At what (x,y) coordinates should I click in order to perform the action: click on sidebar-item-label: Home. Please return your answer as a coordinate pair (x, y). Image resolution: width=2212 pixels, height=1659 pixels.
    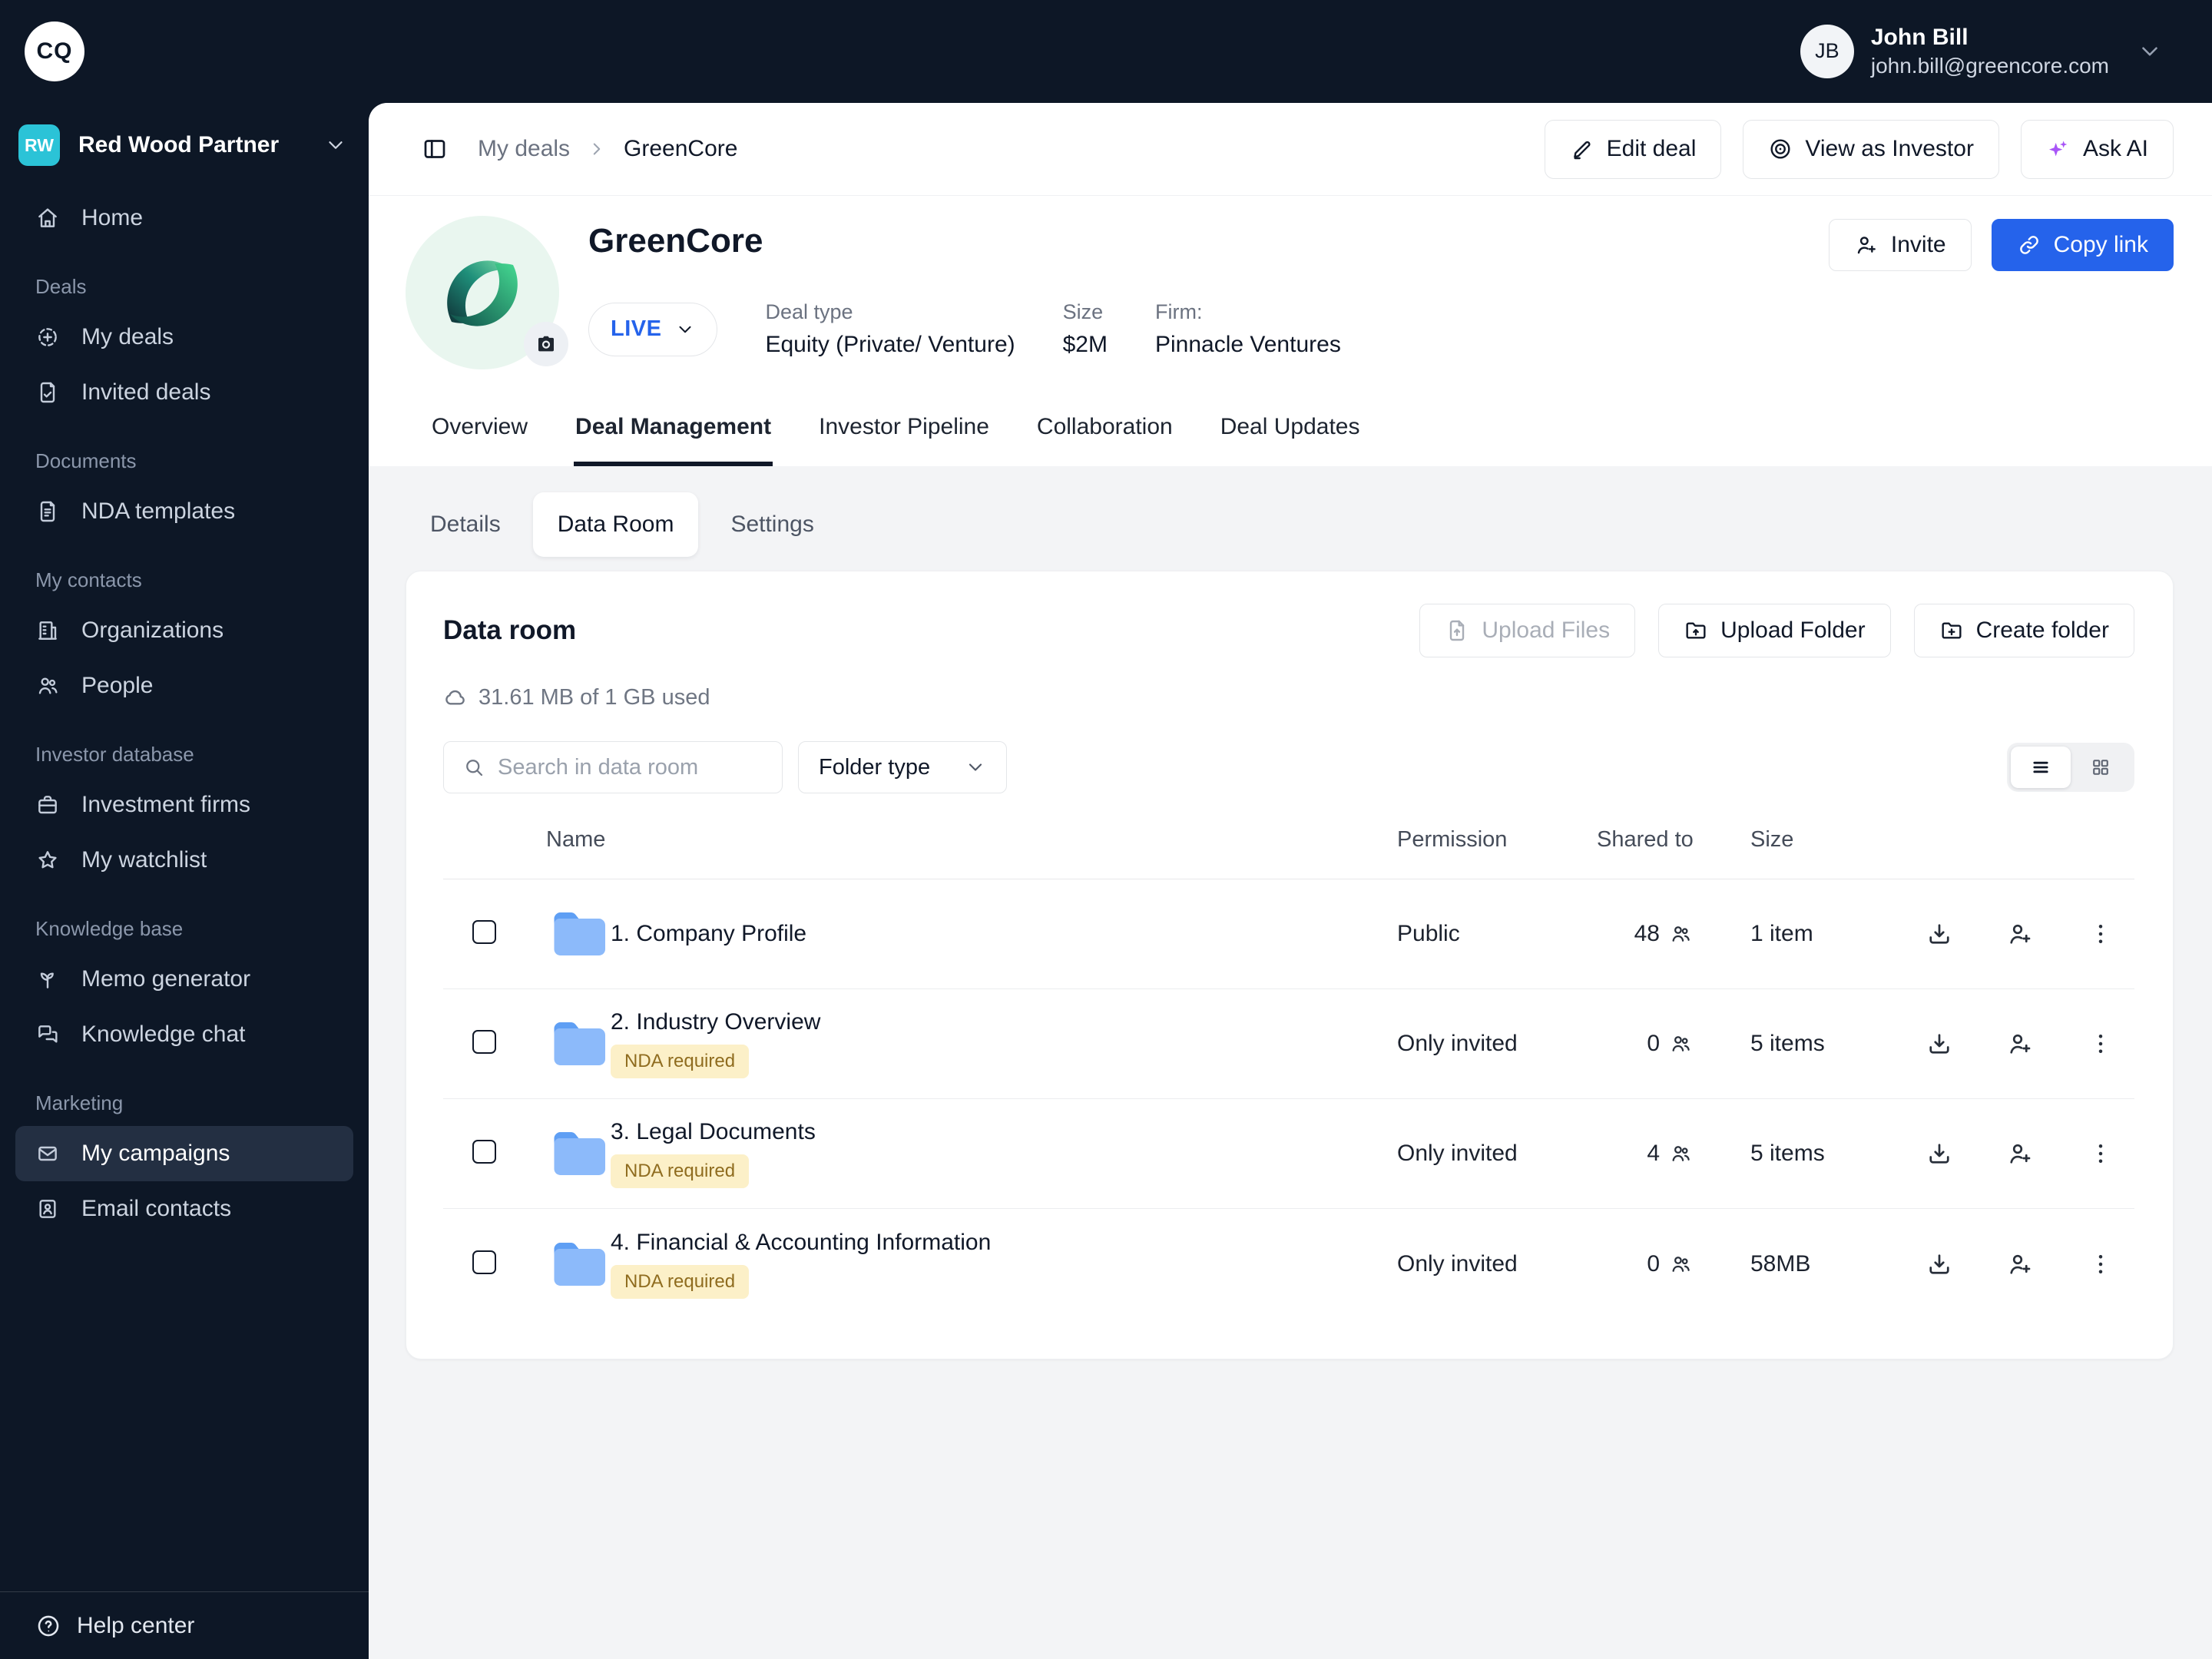
    Looking at the image, I should click on (112, 218).